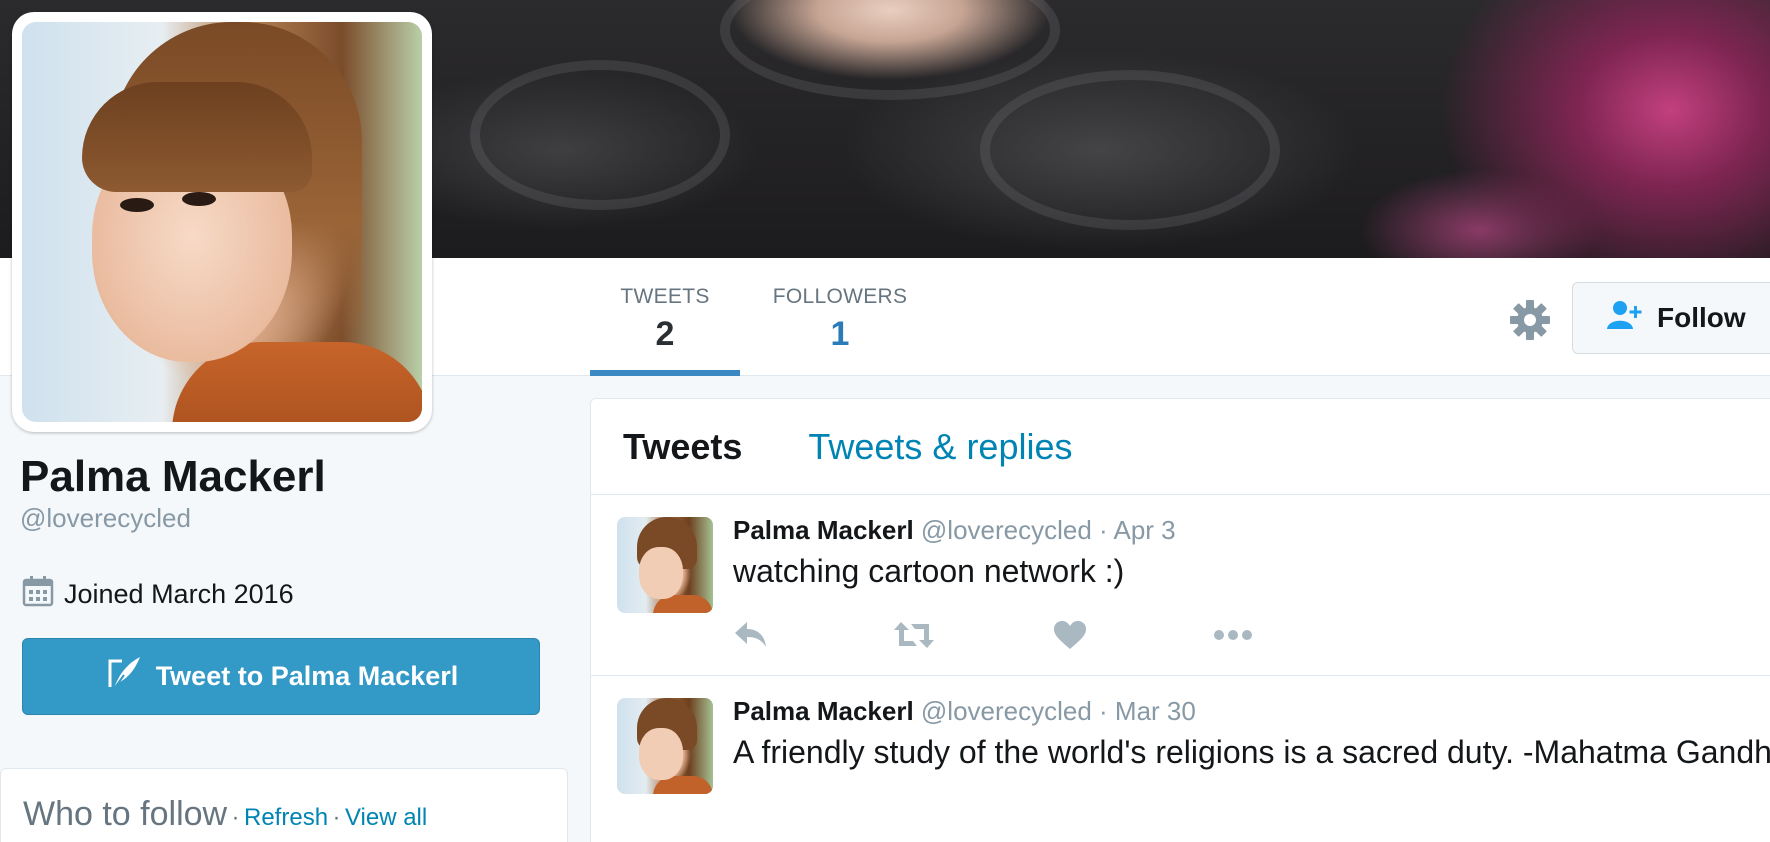  Describe the element at coordinates (307, 676) in the screenshot. I see `tweet-to-button-label: Tweet to Palma Mackerl` at that location.